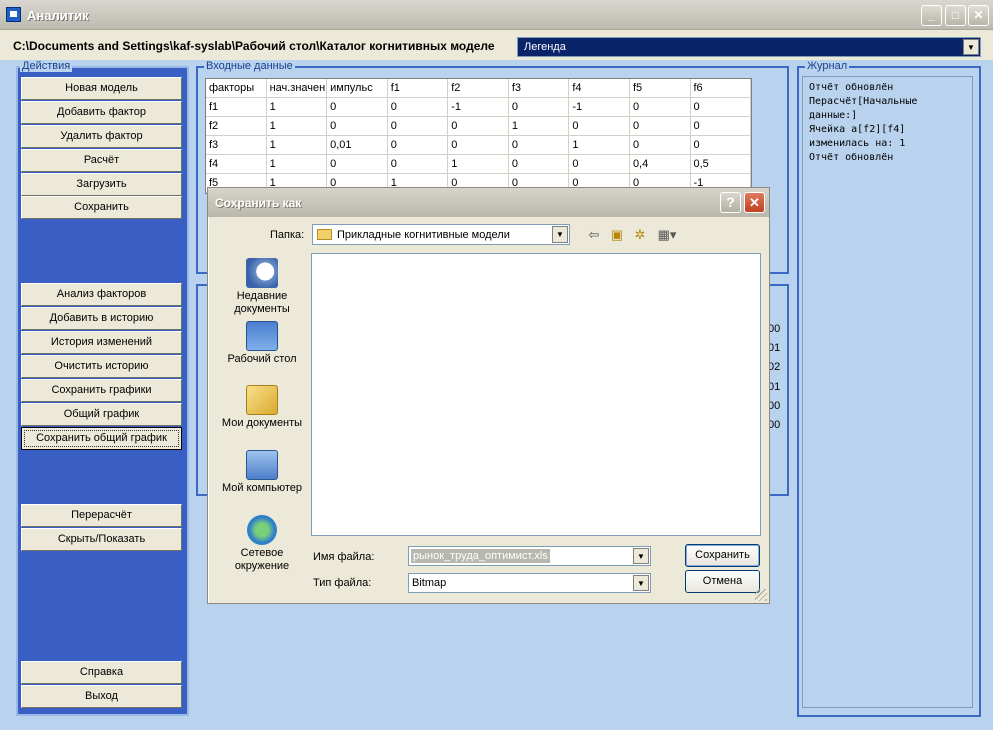  What do you see at coordinates (774, 367) in the screenshot?
I see `partial-value: 02` at bounding box center [774, 367].